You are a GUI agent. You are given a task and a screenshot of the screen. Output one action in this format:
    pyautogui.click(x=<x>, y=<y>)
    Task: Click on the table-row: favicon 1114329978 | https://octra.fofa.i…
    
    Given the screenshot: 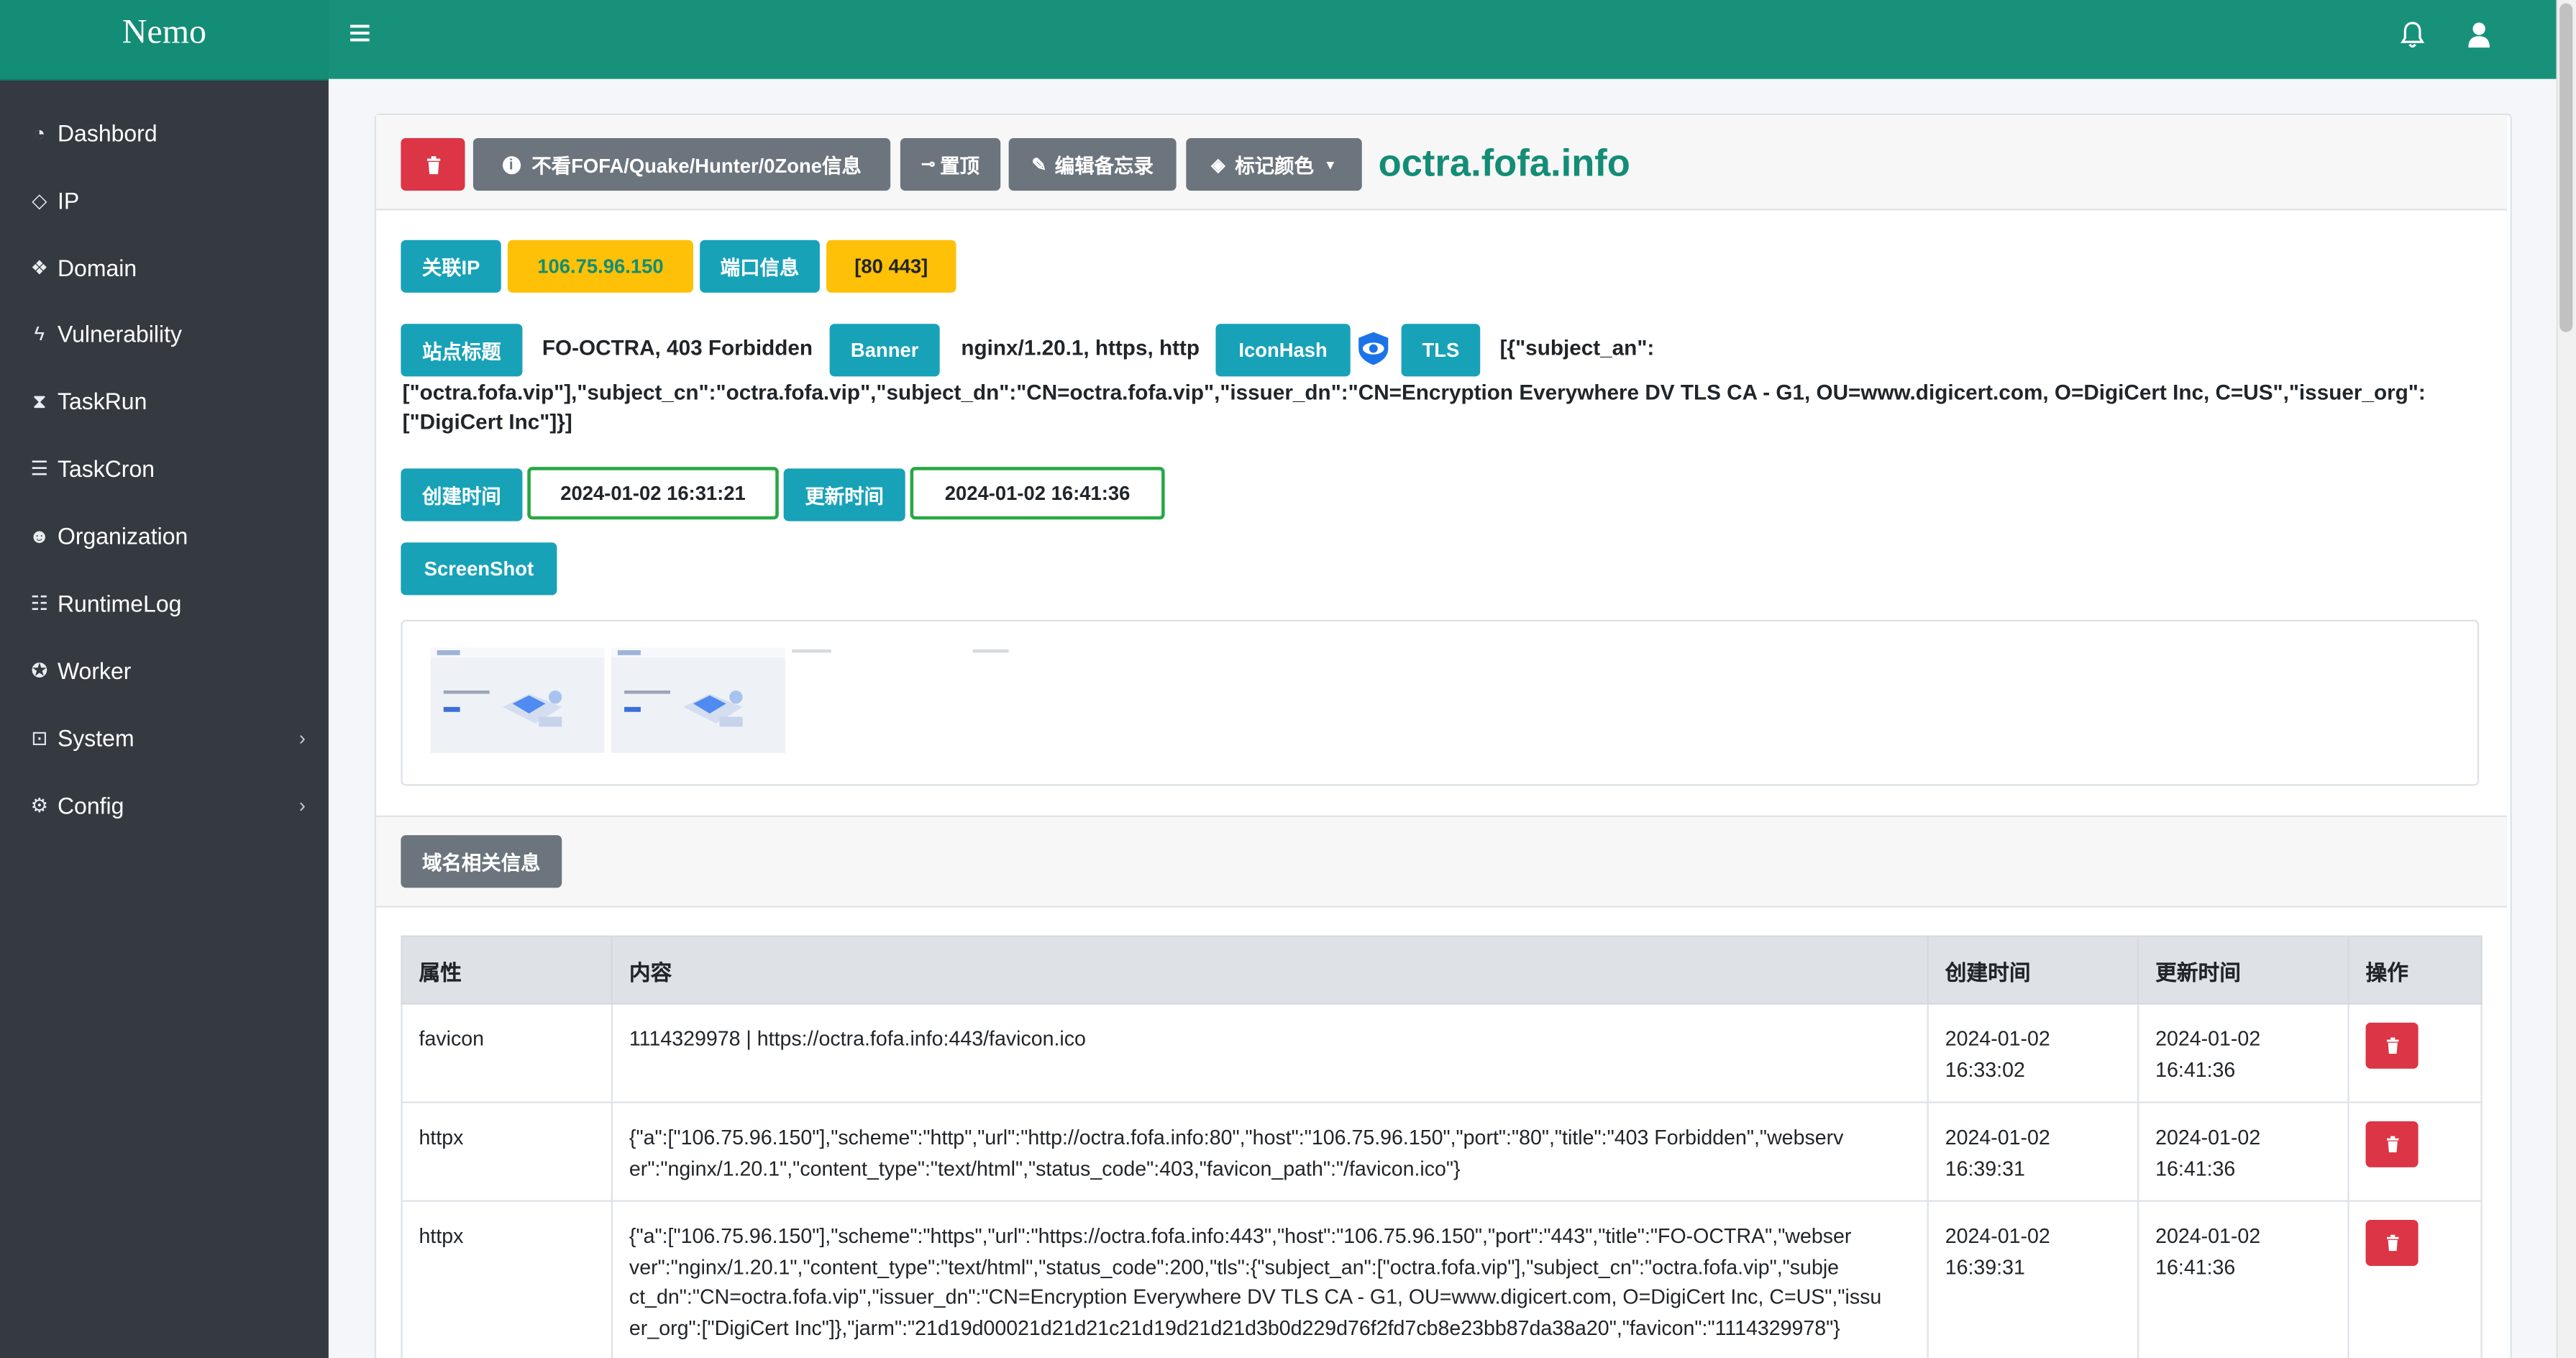 What is the action you would take?
    pyautogui.click(x=1442, y=1053)
    